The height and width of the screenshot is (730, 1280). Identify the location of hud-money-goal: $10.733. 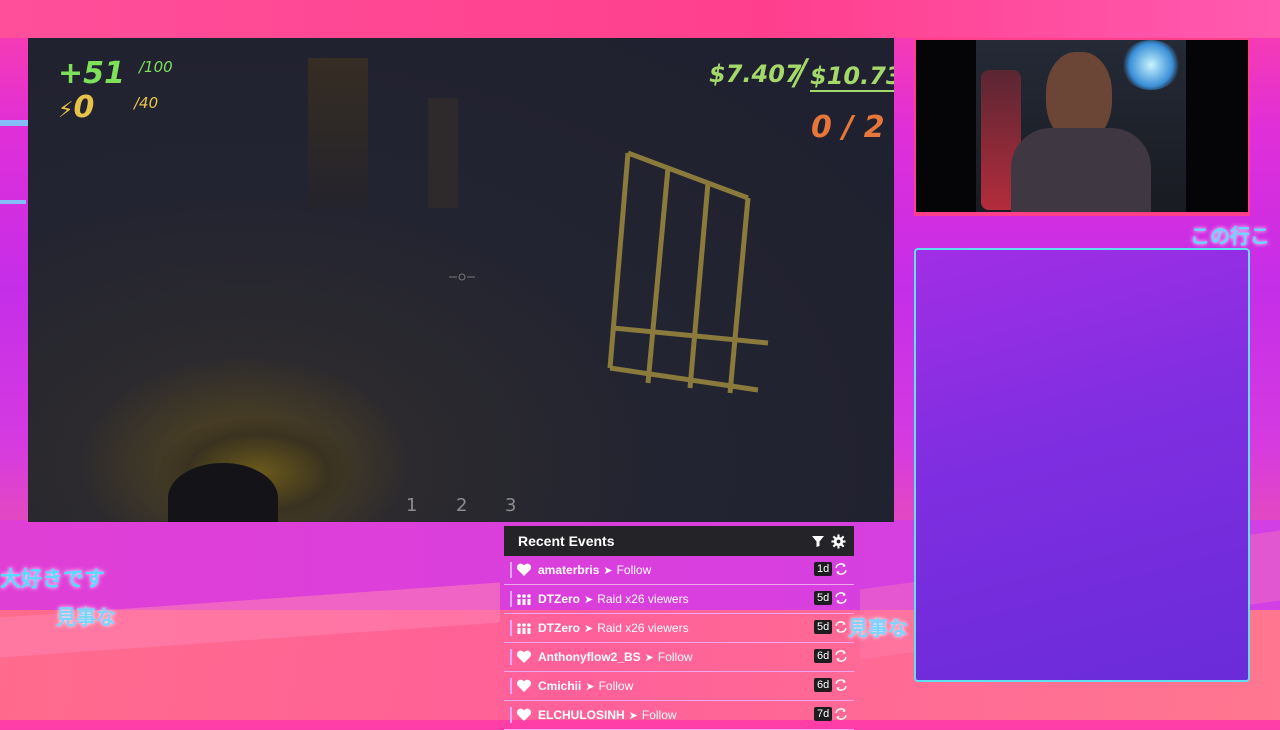
(852, 77).